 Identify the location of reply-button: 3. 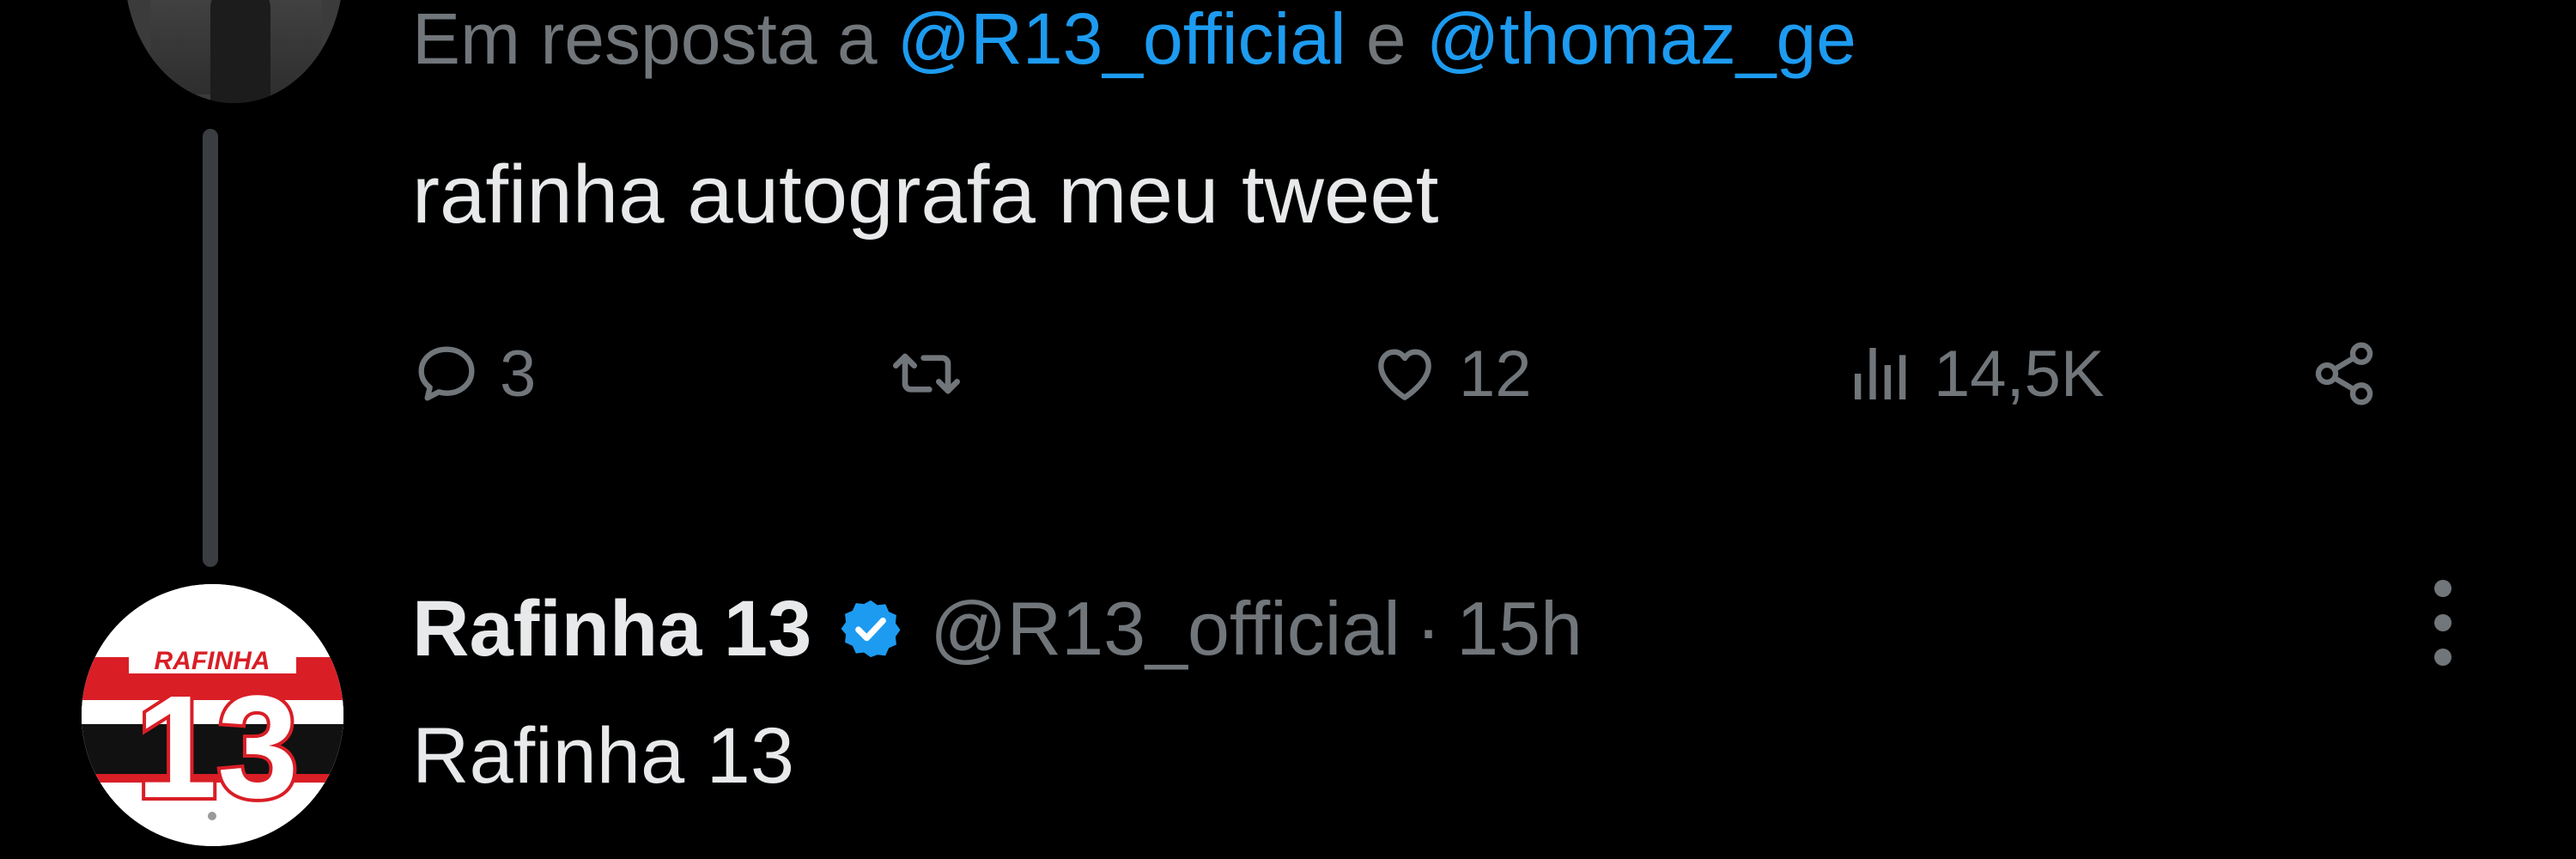
(474, 374).